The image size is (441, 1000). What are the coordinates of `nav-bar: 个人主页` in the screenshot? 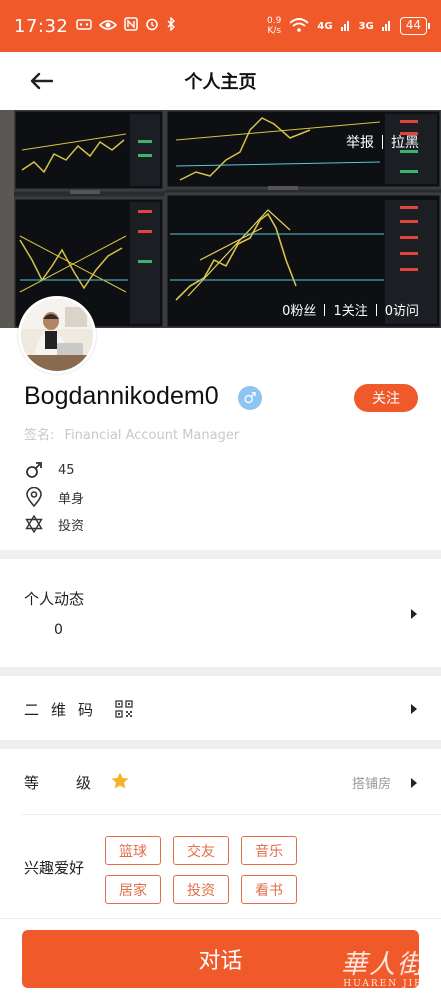 It's located at (220, 81).